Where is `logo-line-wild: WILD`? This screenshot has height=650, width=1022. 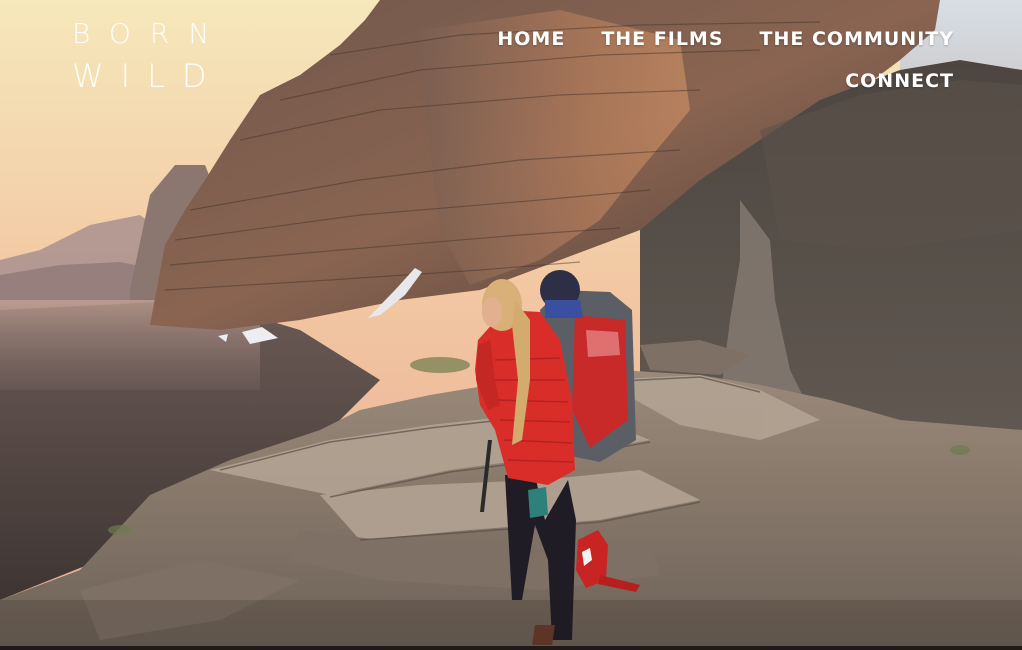
logo-line-wild: WILD is located at coordinates (148, 76).